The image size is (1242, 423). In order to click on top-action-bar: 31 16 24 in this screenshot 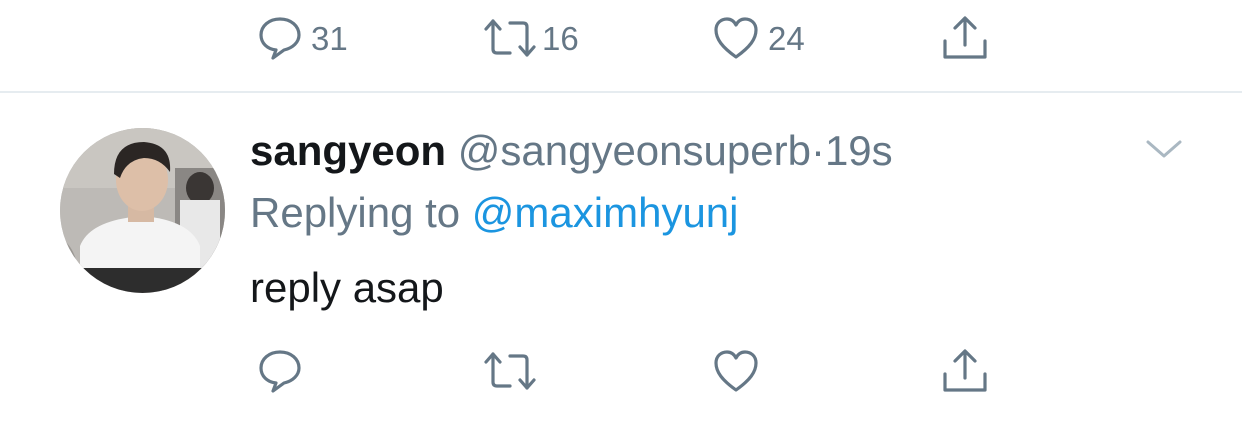, I will do `click(621, 38)`.